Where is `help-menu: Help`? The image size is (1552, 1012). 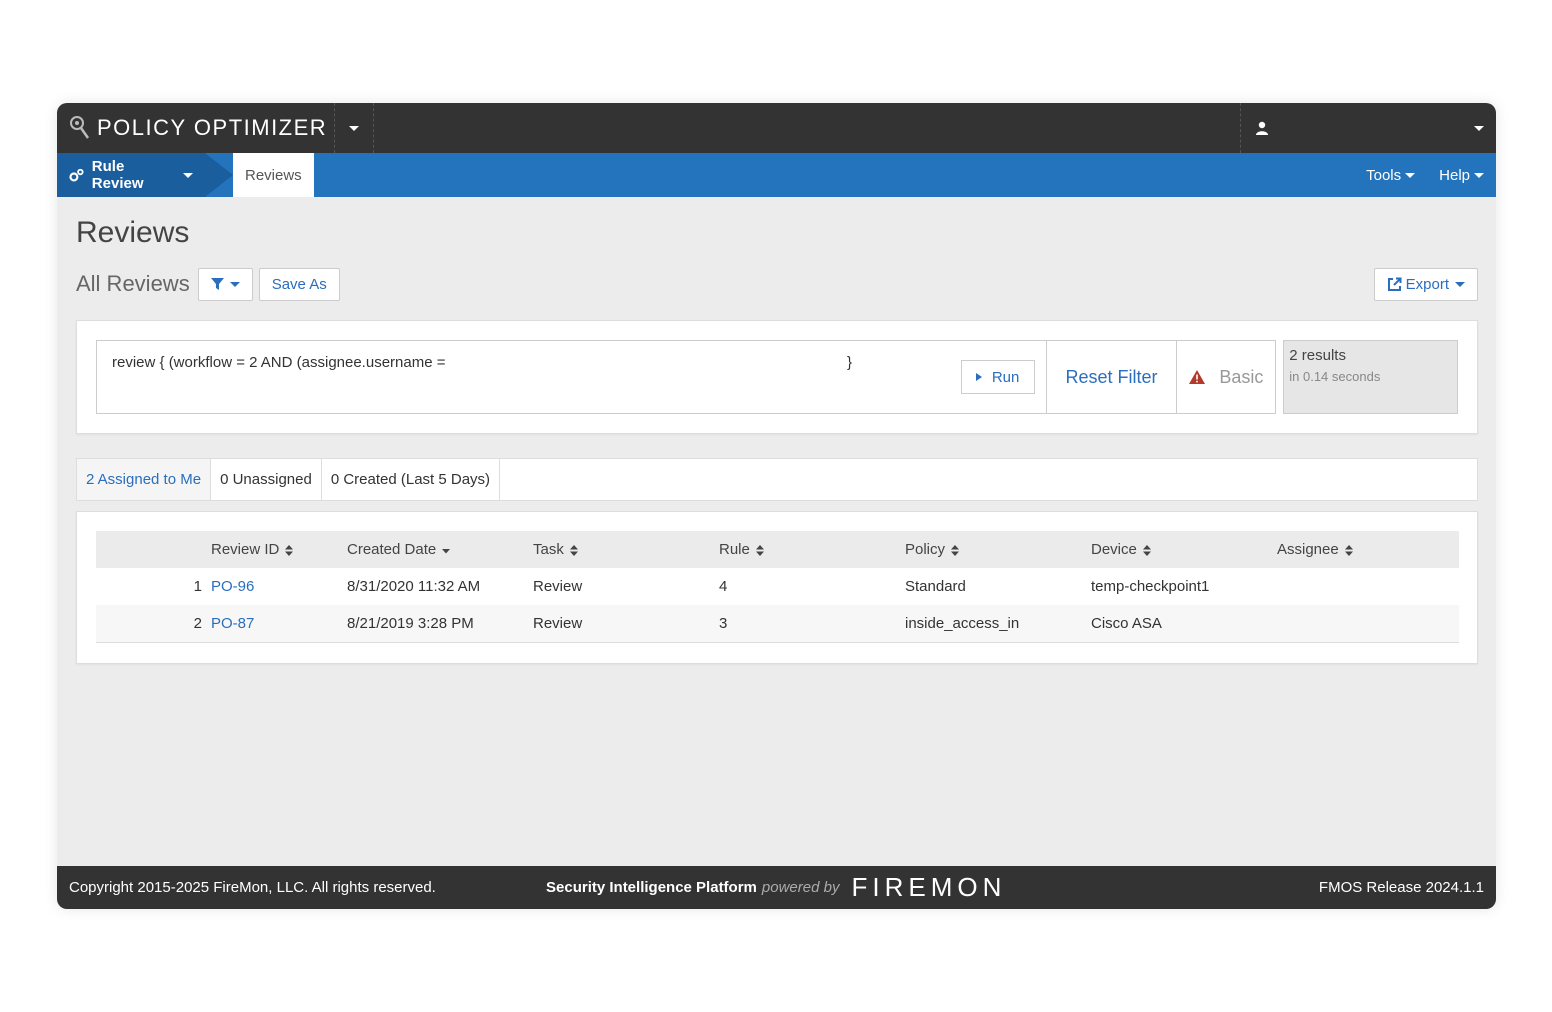 help-menu: Help is located at coordinates (1461, 175).